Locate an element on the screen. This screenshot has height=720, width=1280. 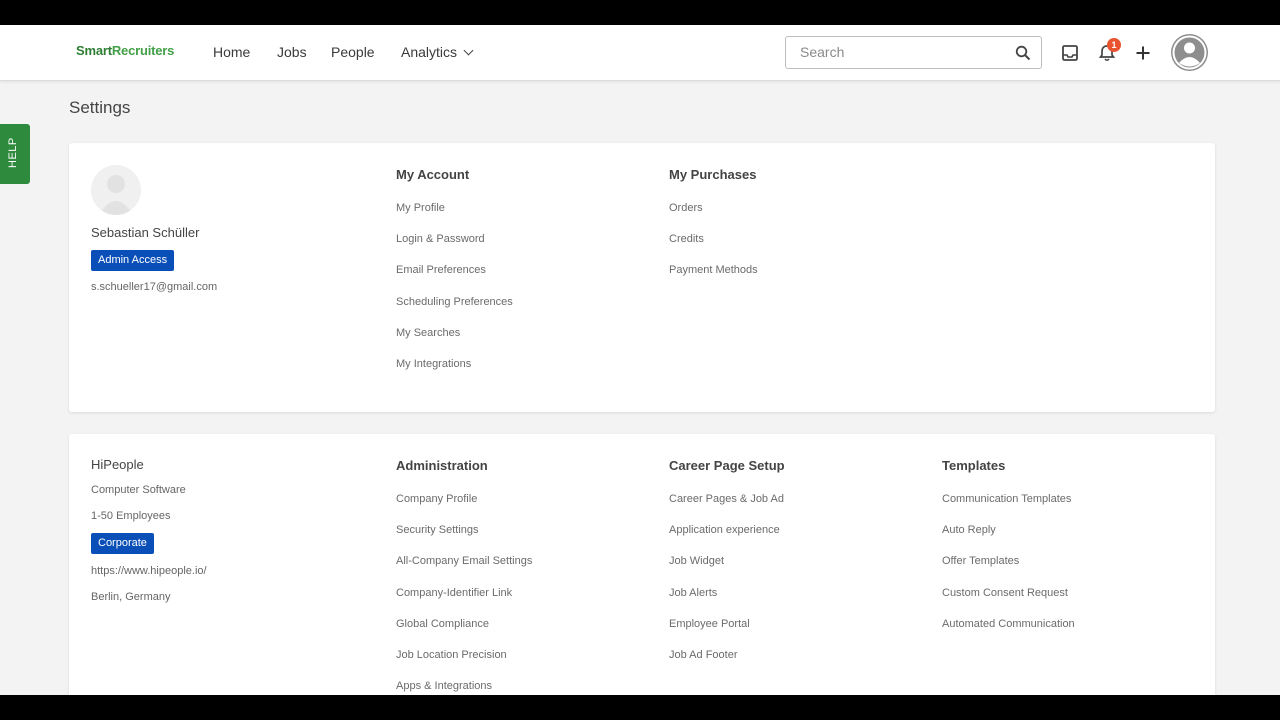
link-employee-portal: Employee Portal is located at coordinates (727, 633).